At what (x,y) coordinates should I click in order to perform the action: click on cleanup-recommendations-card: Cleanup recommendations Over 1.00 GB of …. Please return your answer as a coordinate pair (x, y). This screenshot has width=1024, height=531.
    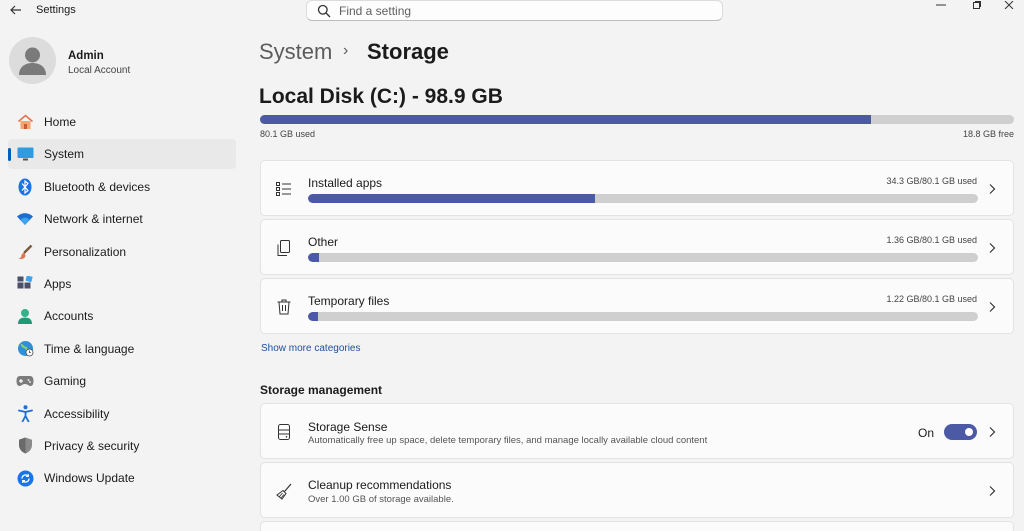
    Looking at the image, I should click on (637, 490).